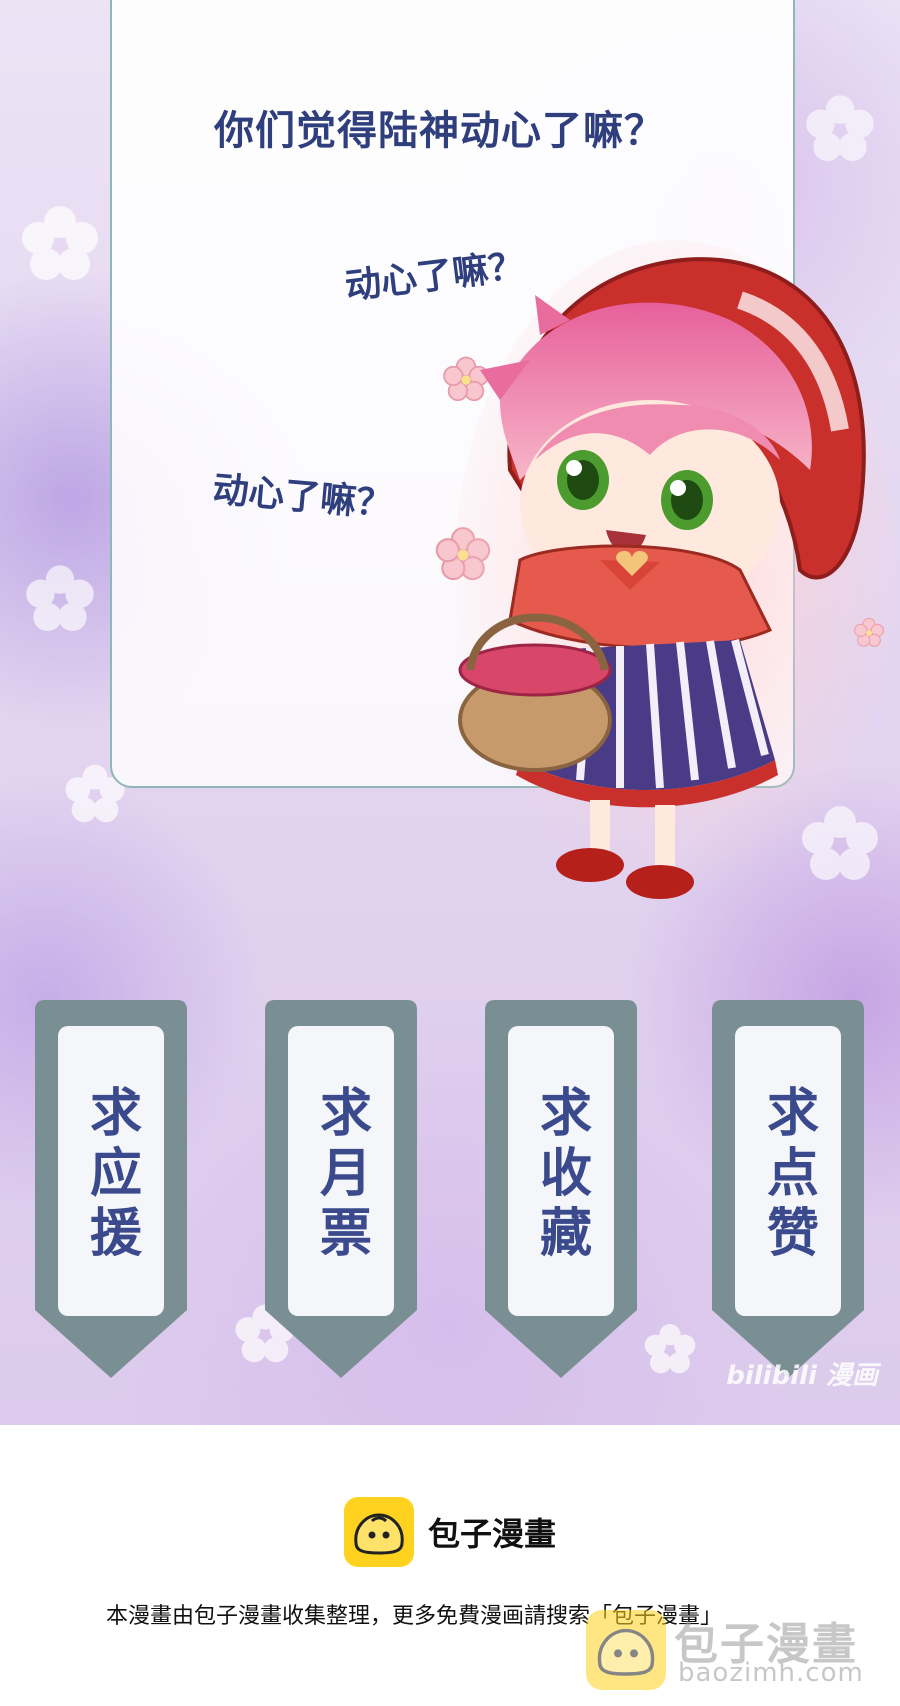  I want to click on tag-favorite: 求收藏, so click(561, 1190).